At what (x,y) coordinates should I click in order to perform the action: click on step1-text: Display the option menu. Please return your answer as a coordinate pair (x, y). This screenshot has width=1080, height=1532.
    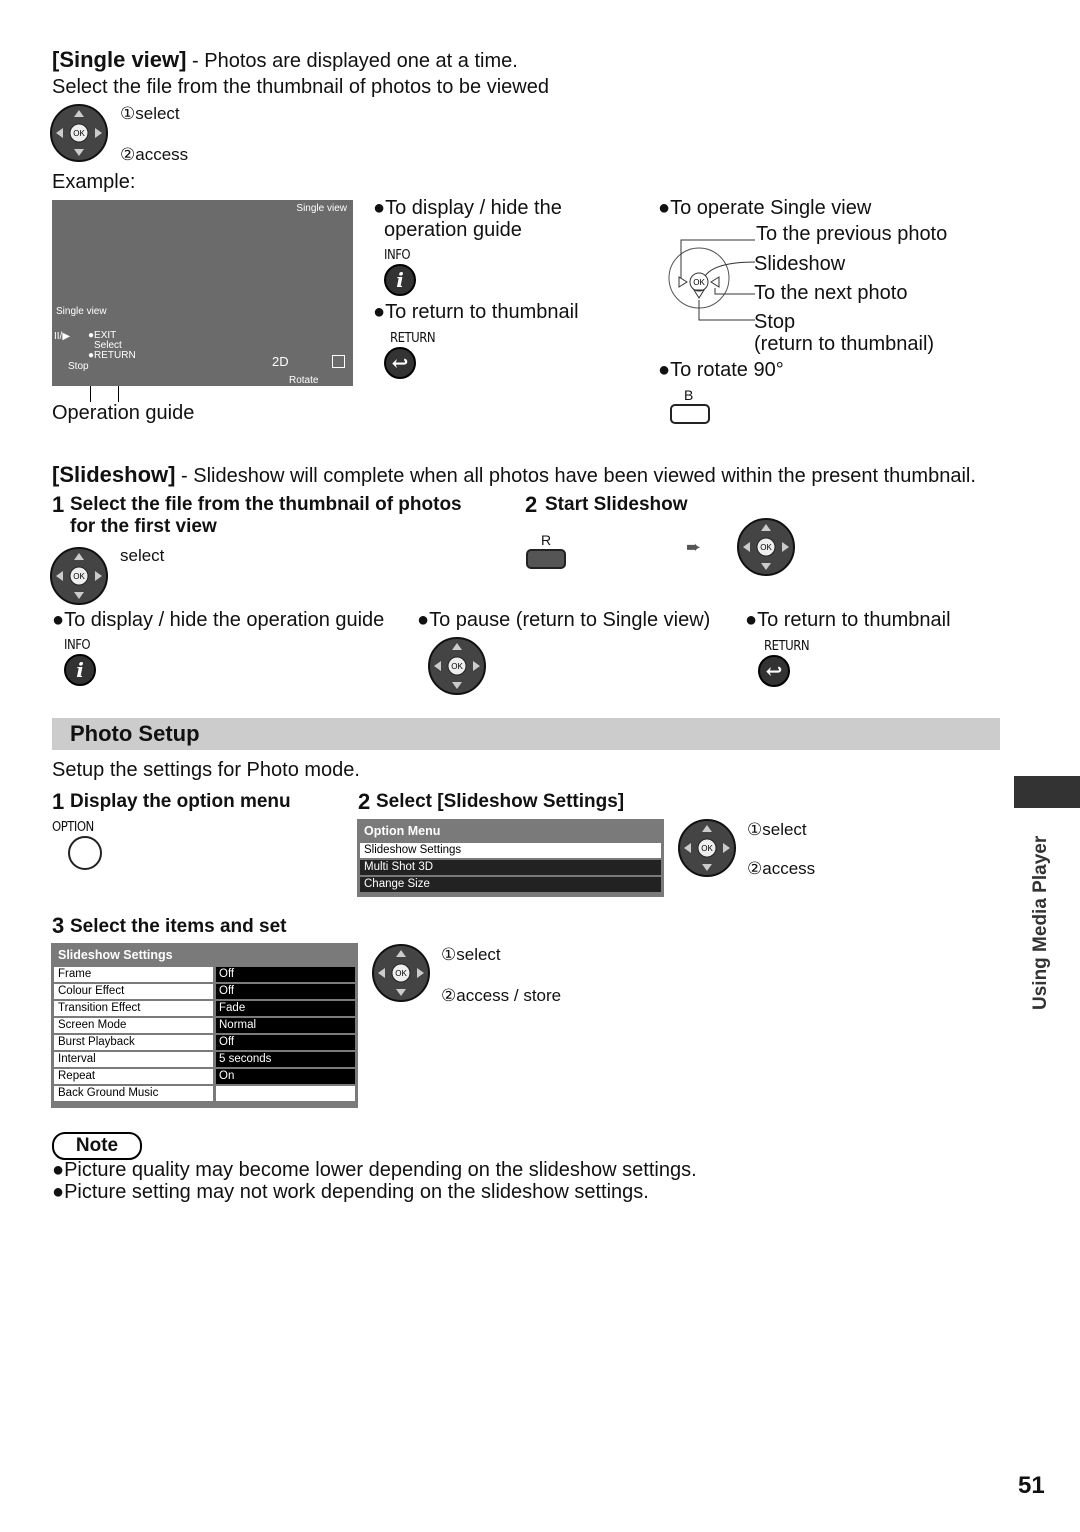
    Looking at the image, I should click on (180, 801).